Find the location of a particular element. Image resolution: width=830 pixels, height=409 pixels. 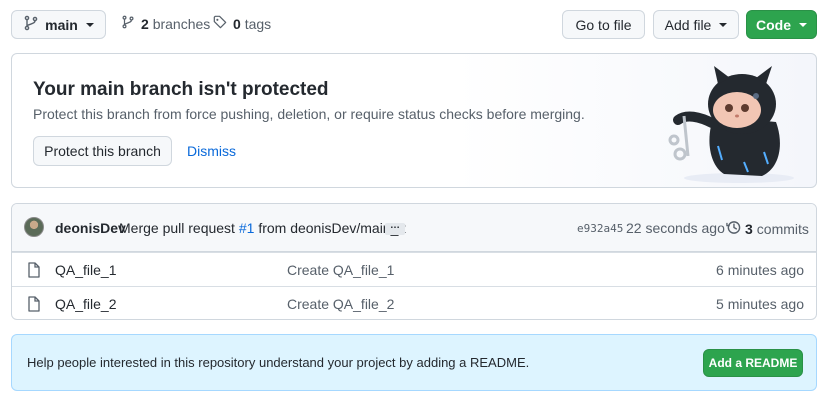

tag-icon is located at coordinates (220, 23).